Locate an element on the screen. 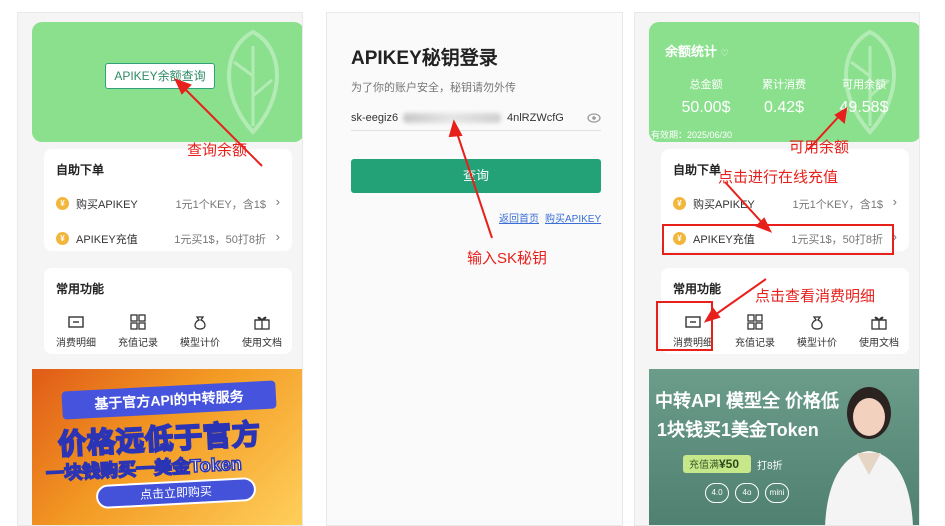  annotation-click-recharge: 点击进行在线充值 is located at coordinates (778, 177).